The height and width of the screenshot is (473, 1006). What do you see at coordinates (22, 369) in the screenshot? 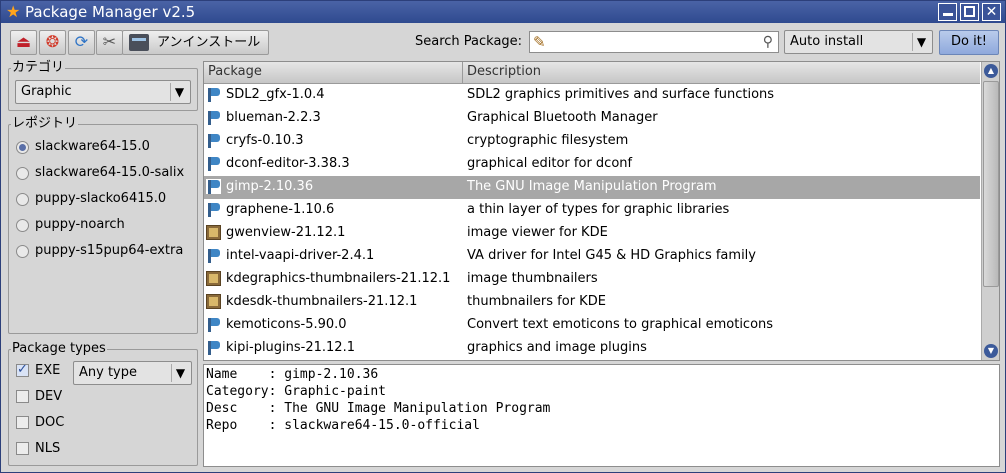
I see `checkbox-checked` at bounding box center [22, 369].